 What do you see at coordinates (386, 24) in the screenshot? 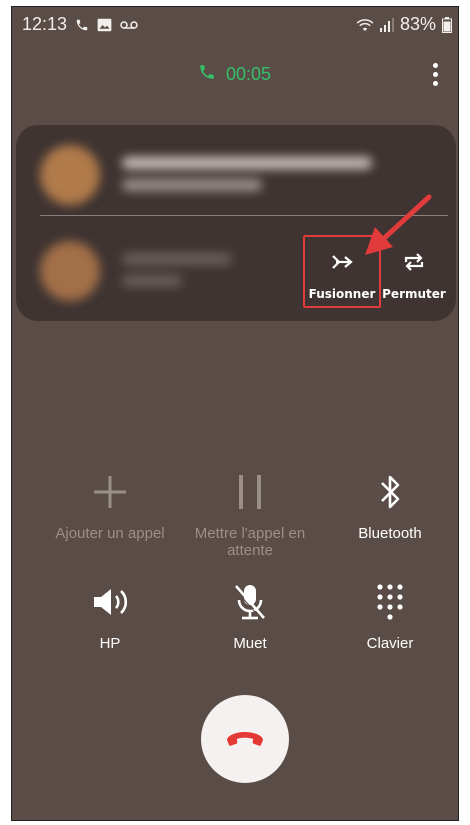
I see `signal-icon` at bounding box center [386, 24].